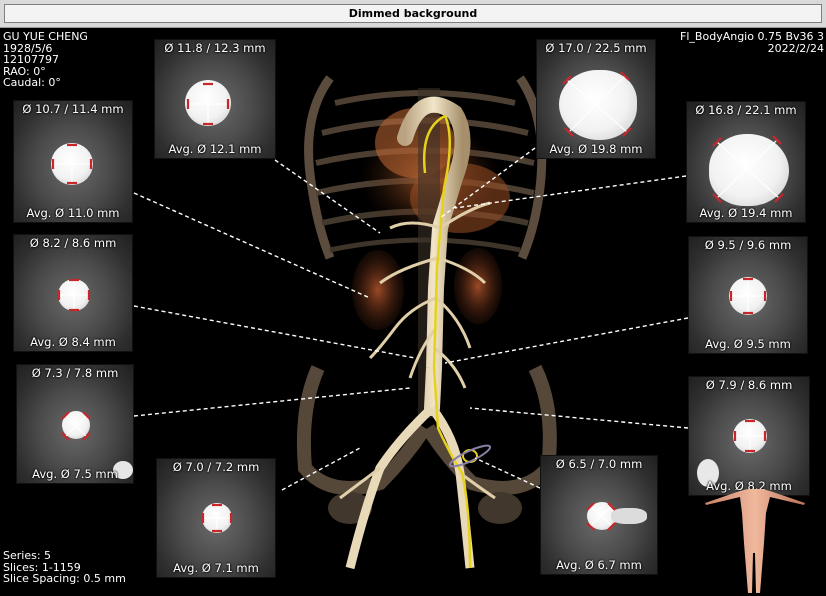 Image resolution: width=826 pixels, height=596 pixels. What do you see at coordinates (75, 474) in the screenshot?
I see `average-label: Avg. Ø 7.5 mm` at bounding box center [75, 474].